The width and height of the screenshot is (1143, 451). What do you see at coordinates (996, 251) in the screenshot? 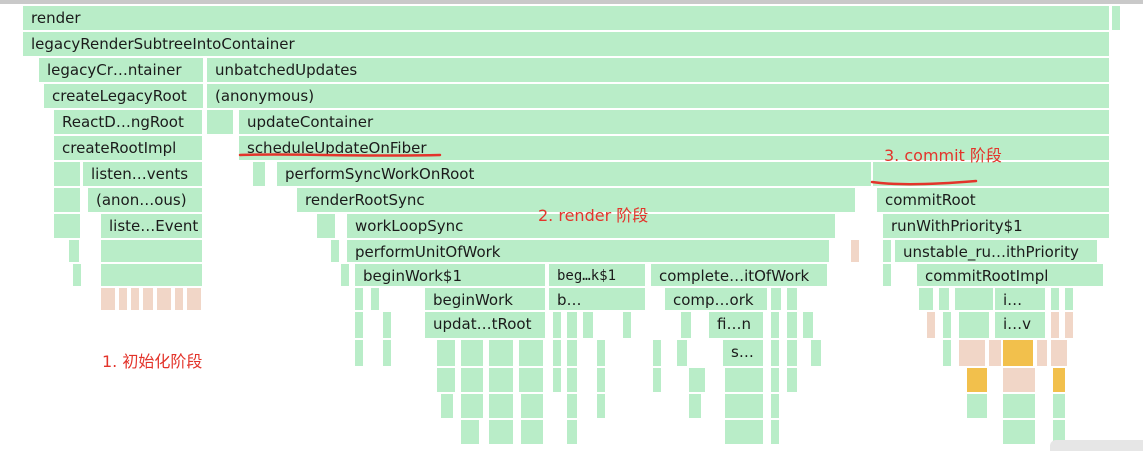
I see `frame-unstable-run: unstable_ru…ithPriority` at bounding box center [996, 251].